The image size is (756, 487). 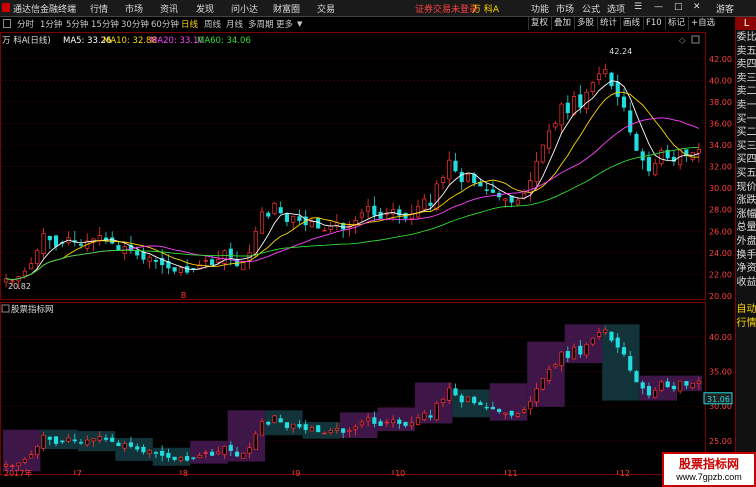 What do you see at coordinates (725, 8) in the screenshot?
I see `guest-label: 游客` at bounding box center [725, 8].